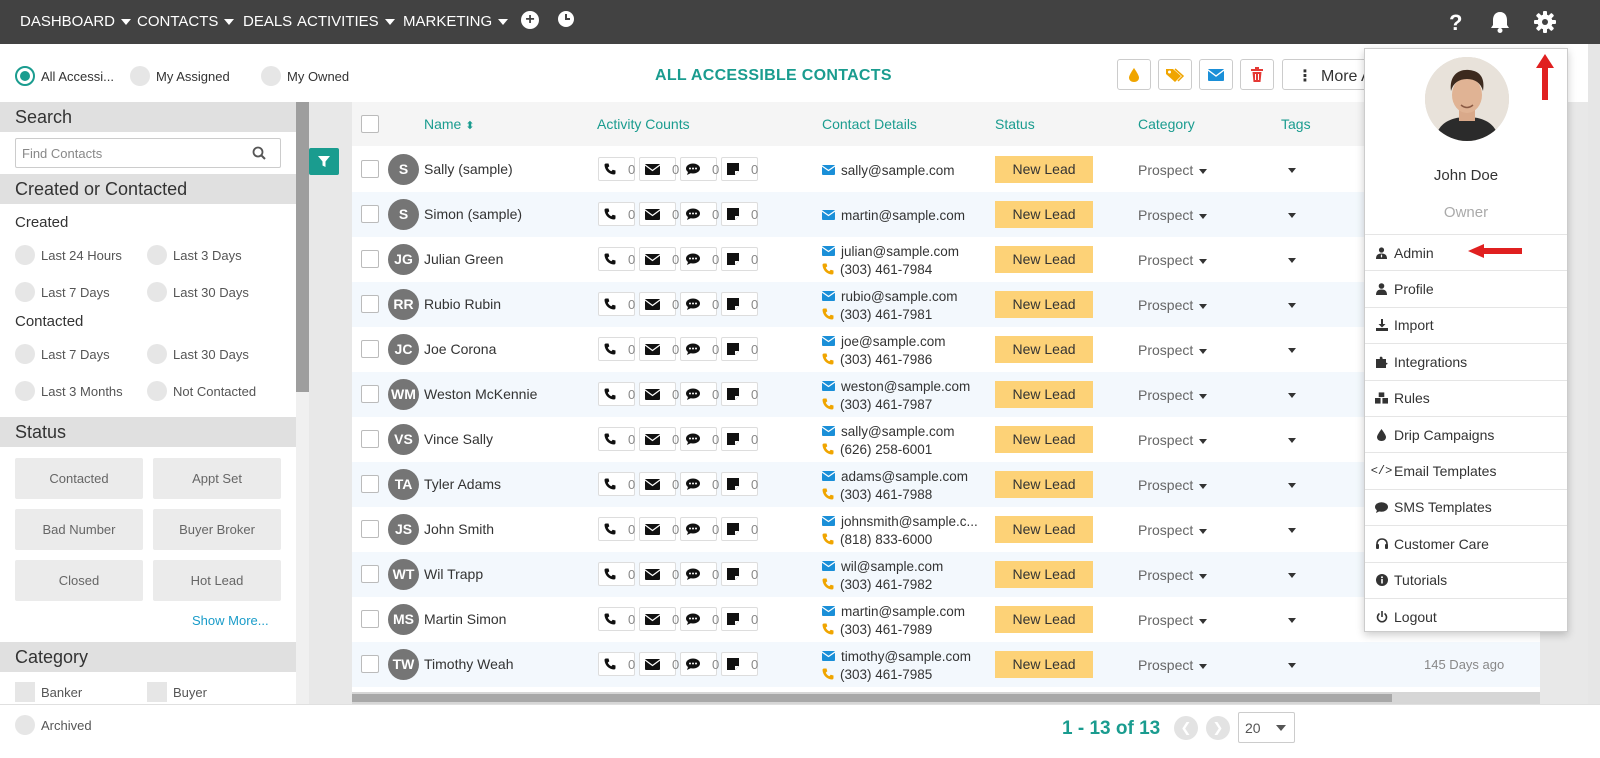 The width and height of the screenshot is (1600, 758). Describe the element at coordinates (449, 124) in the screenshot. I see `column-name: Name ⬍` at that location.